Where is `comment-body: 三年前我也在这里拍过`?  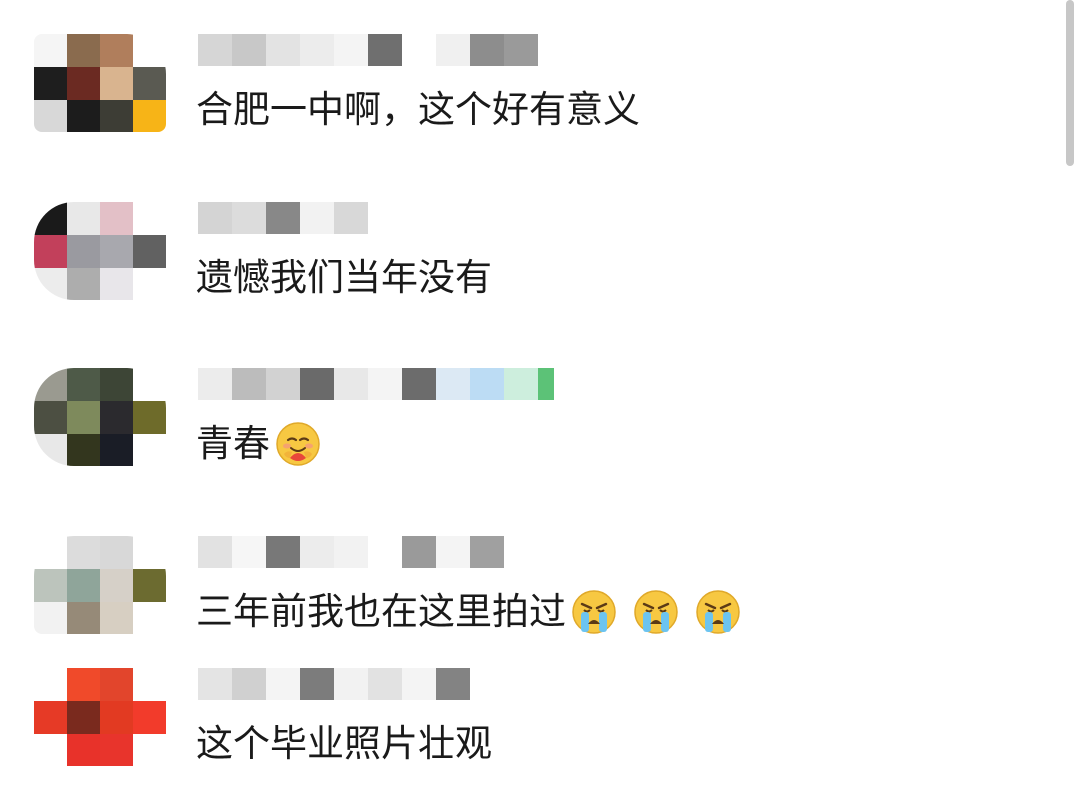
comment-body: 三年前我也在这里拍过 is located at coordinates (381, 611).